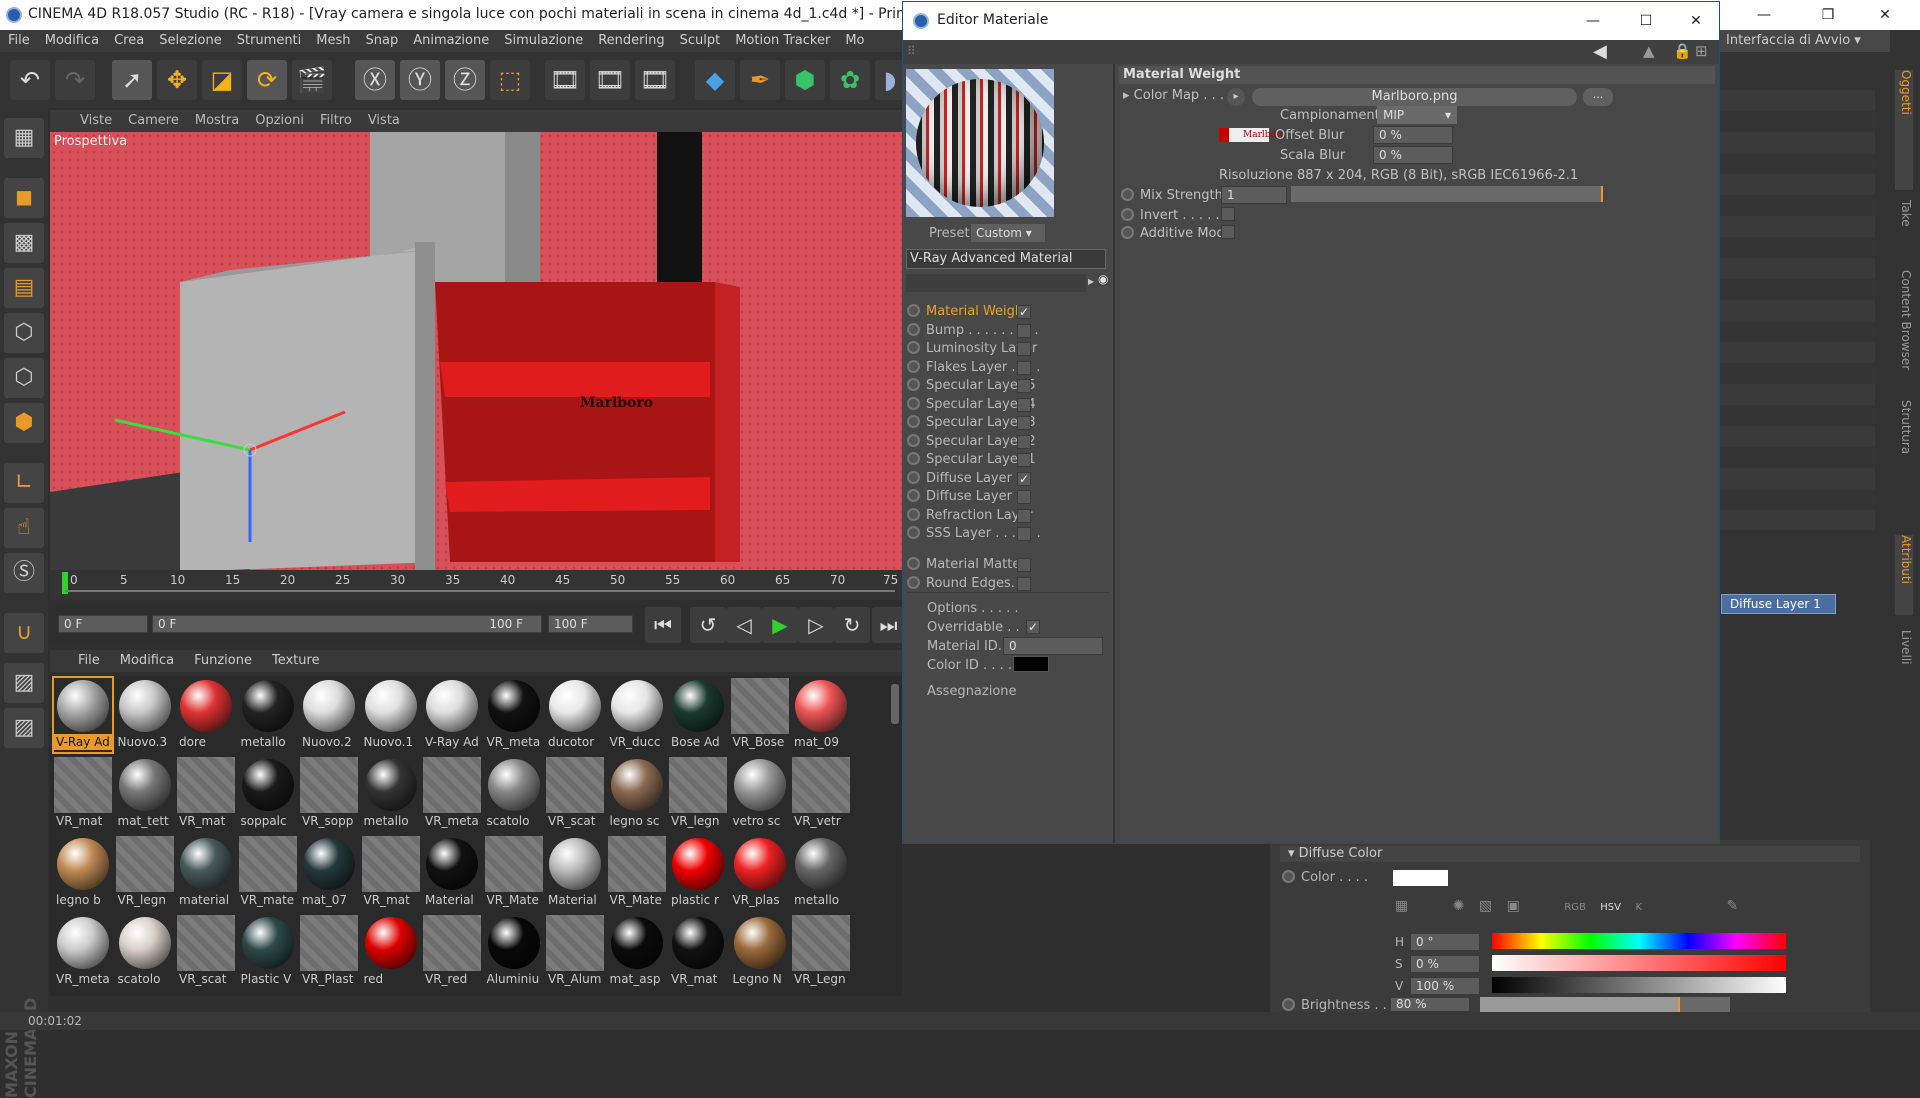 Image resolution: width=1920 pixels, height=1098 pixels. Describe the element at coordinates (391, 715) in the screenshot. I see `material-swatch: Nuovo.1` at that location.